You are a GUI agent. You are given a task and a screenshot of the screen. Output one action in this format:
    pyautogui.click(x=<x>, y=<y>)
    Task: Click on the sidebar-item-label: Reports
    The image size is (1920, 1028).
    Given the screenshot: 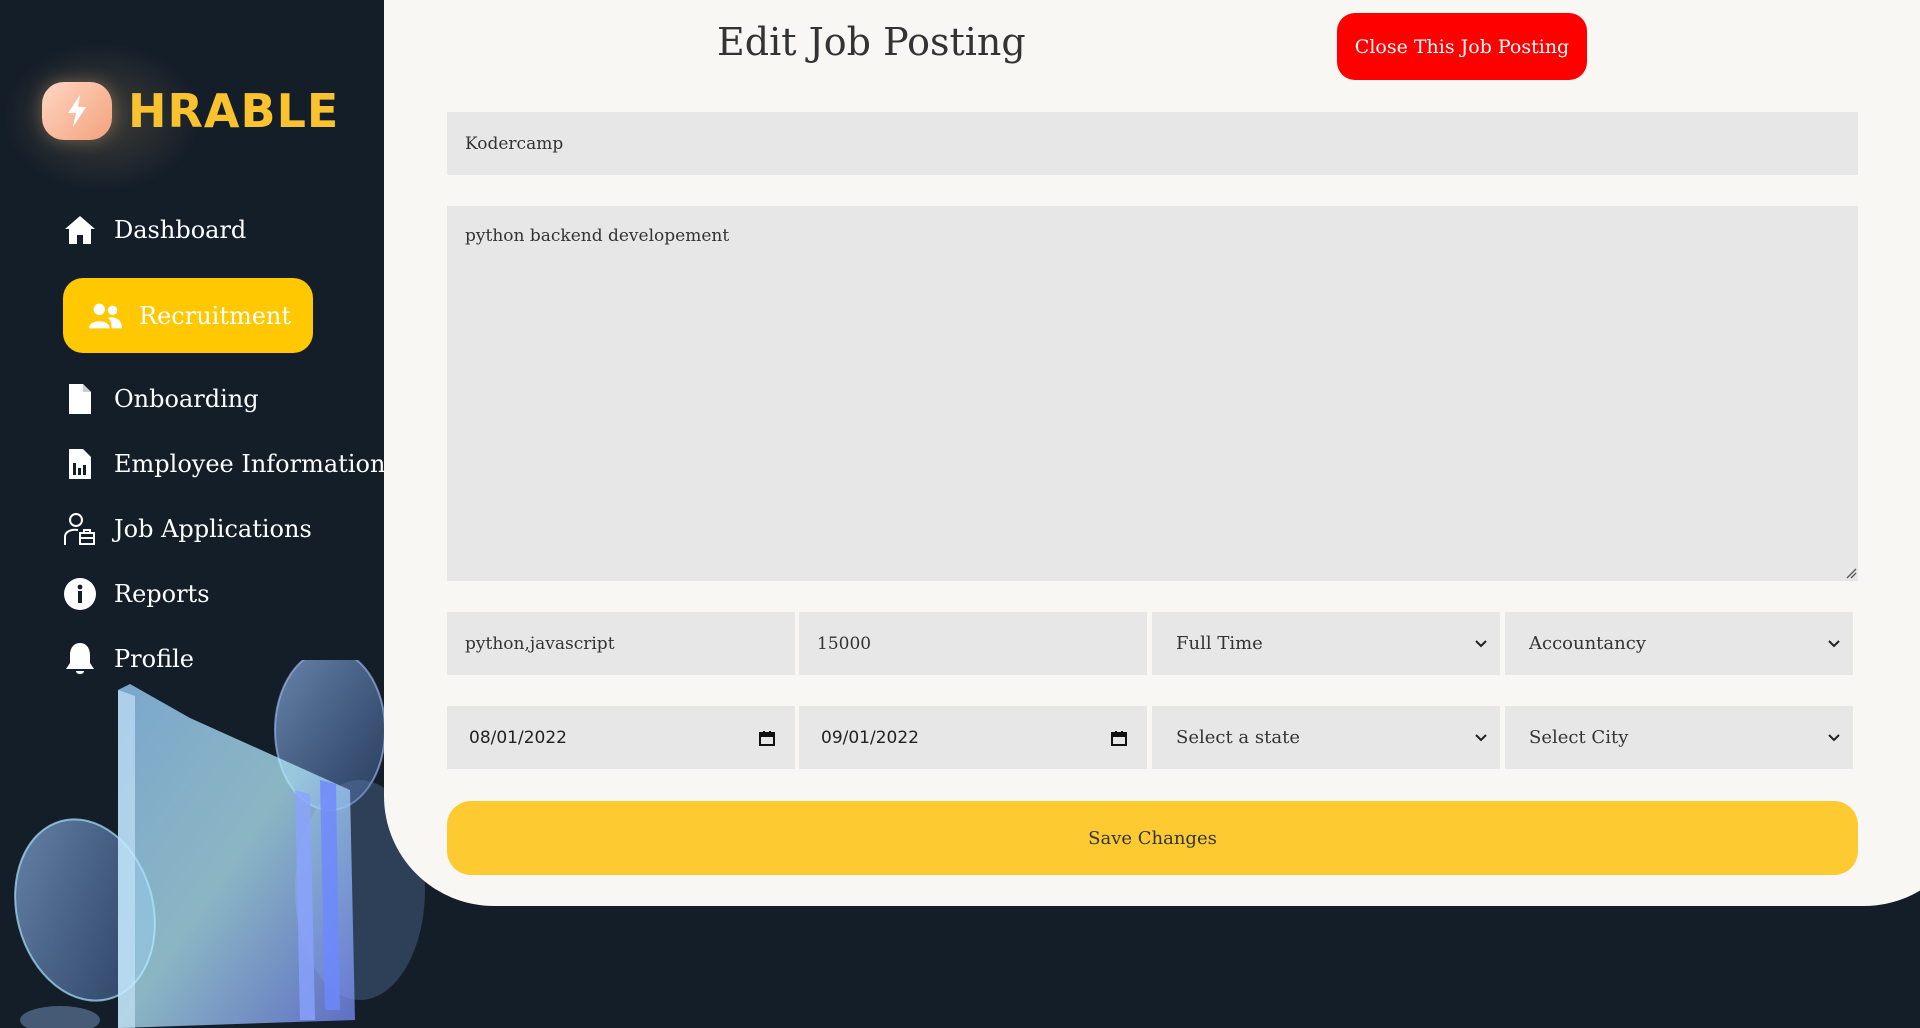 What is the action you would take?
    pyautogui.click(x=162, y=594)
    